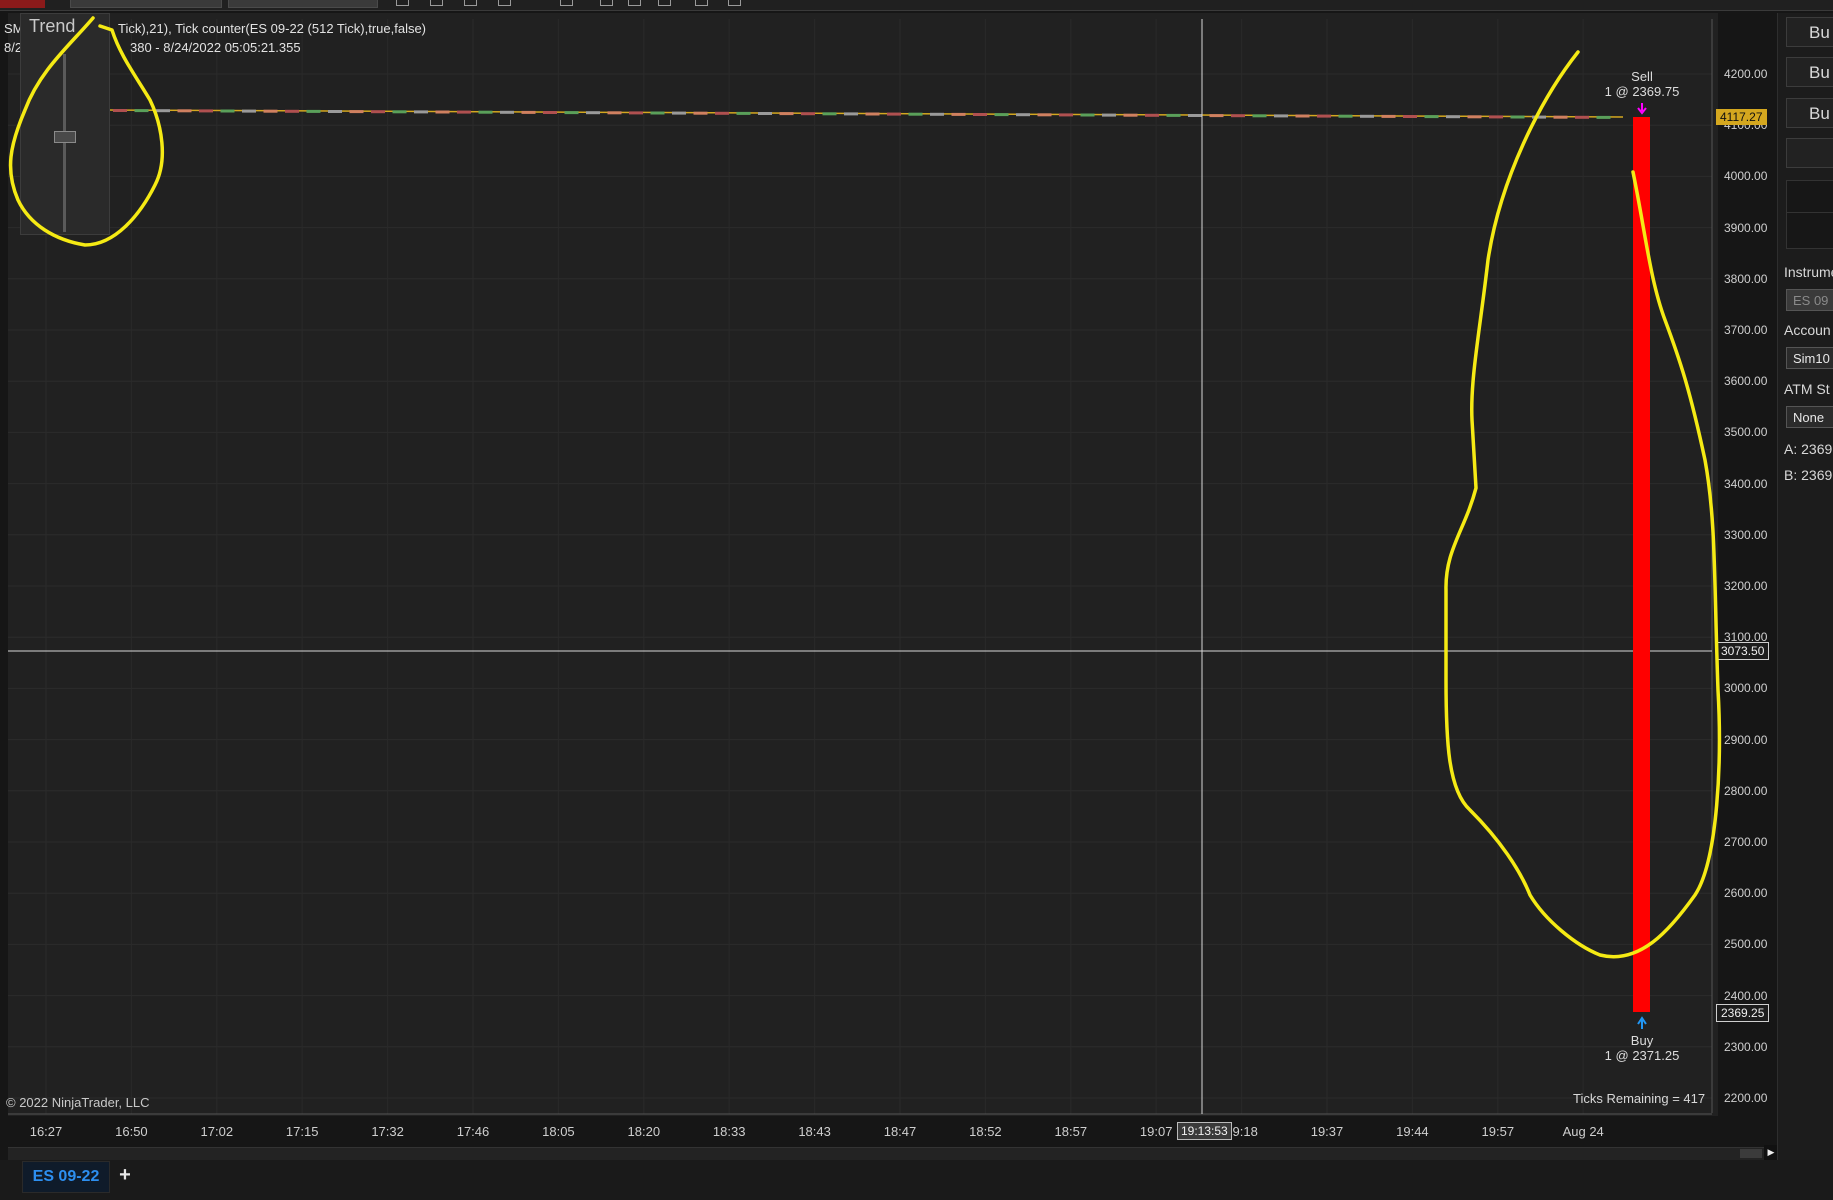 This screenshot has height=1200, width=1833. I want to click on snapshot-icon, so click(701, 3).